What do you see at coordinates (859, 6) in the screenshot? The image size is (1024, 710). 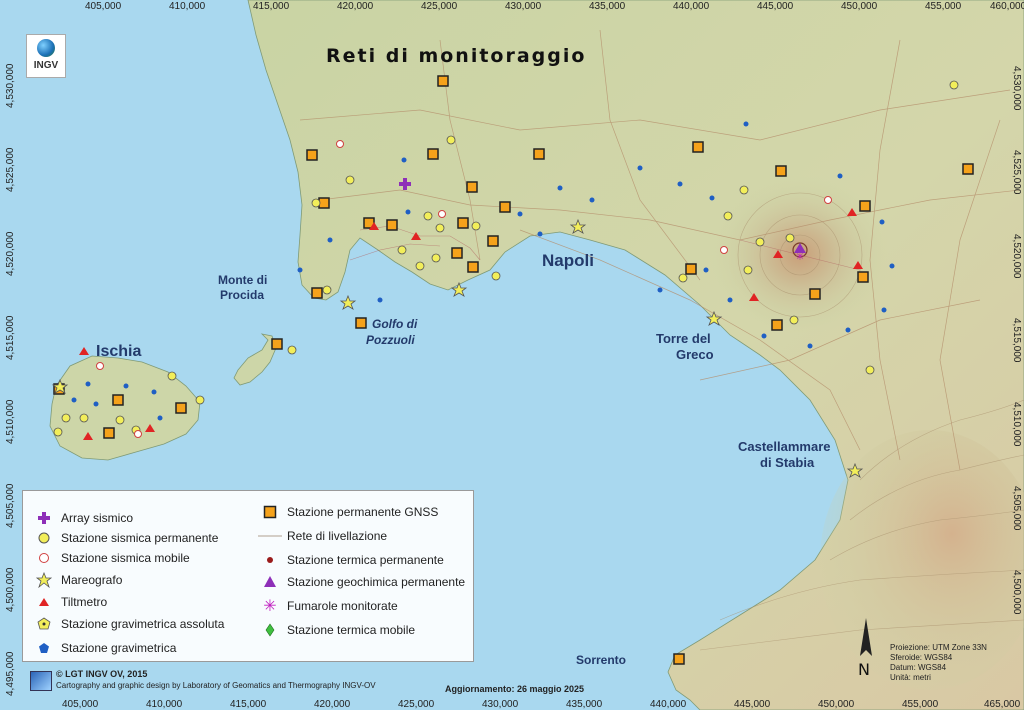 I see `svg-text: 450,000` at bounding box center [859, 6].